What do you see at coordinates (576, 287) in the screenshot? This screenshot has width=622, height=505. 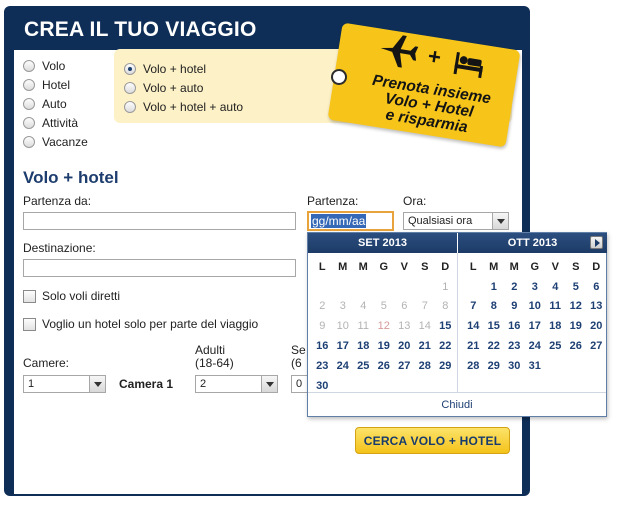 I see `calendar-day: 5` at bounding box center [576, 287].